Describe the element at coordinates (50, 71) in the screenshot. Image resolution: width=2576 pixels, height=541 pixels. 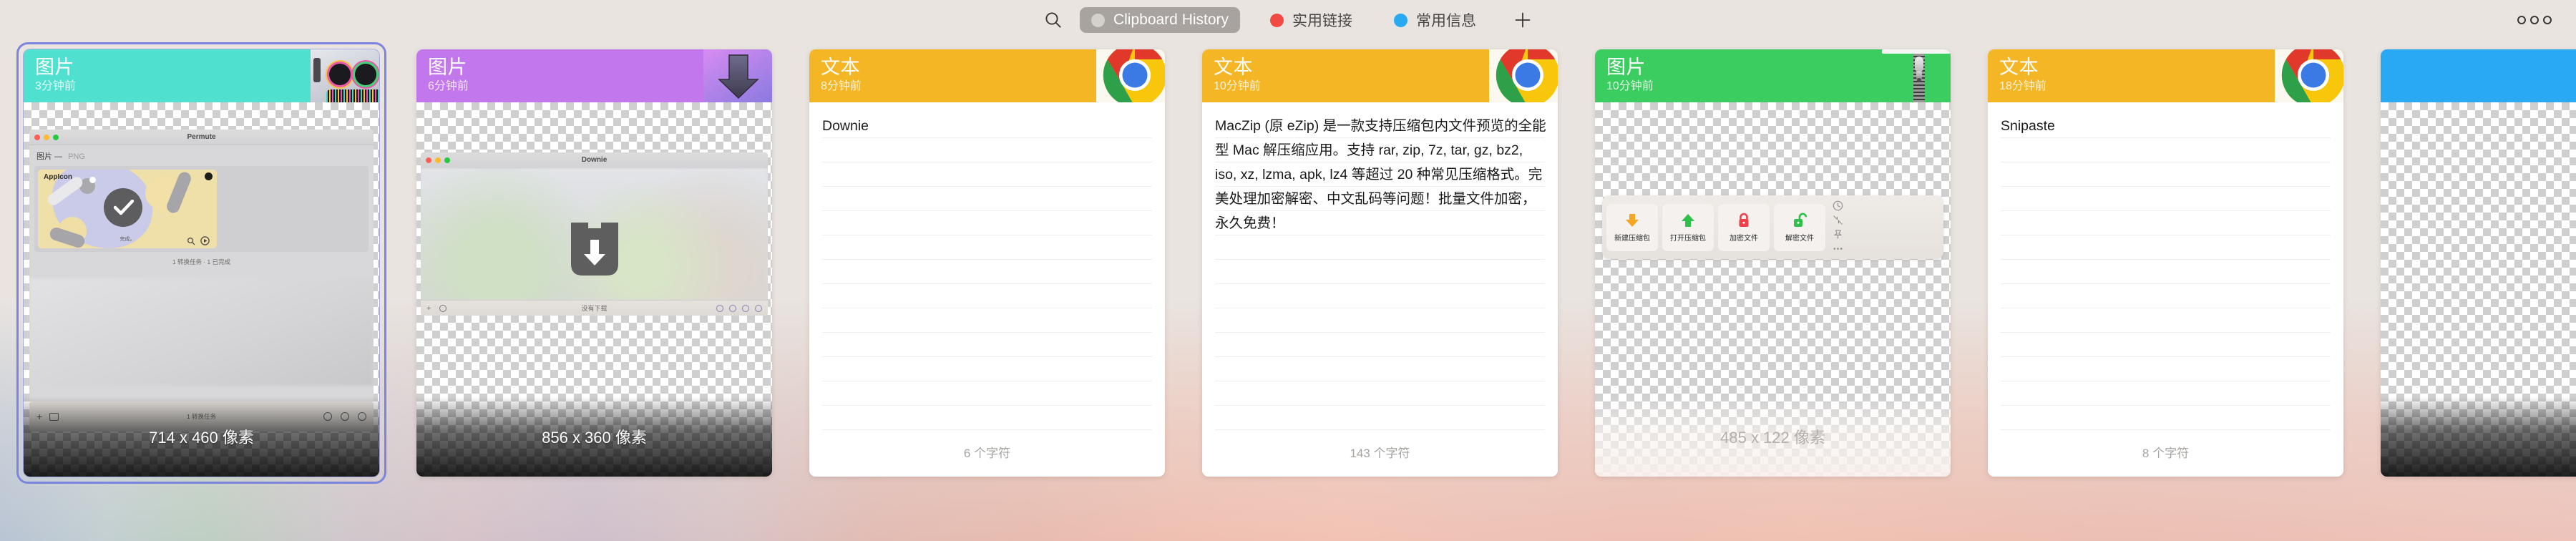
I see `card-header-text: 图片 3分钟前` at that location.